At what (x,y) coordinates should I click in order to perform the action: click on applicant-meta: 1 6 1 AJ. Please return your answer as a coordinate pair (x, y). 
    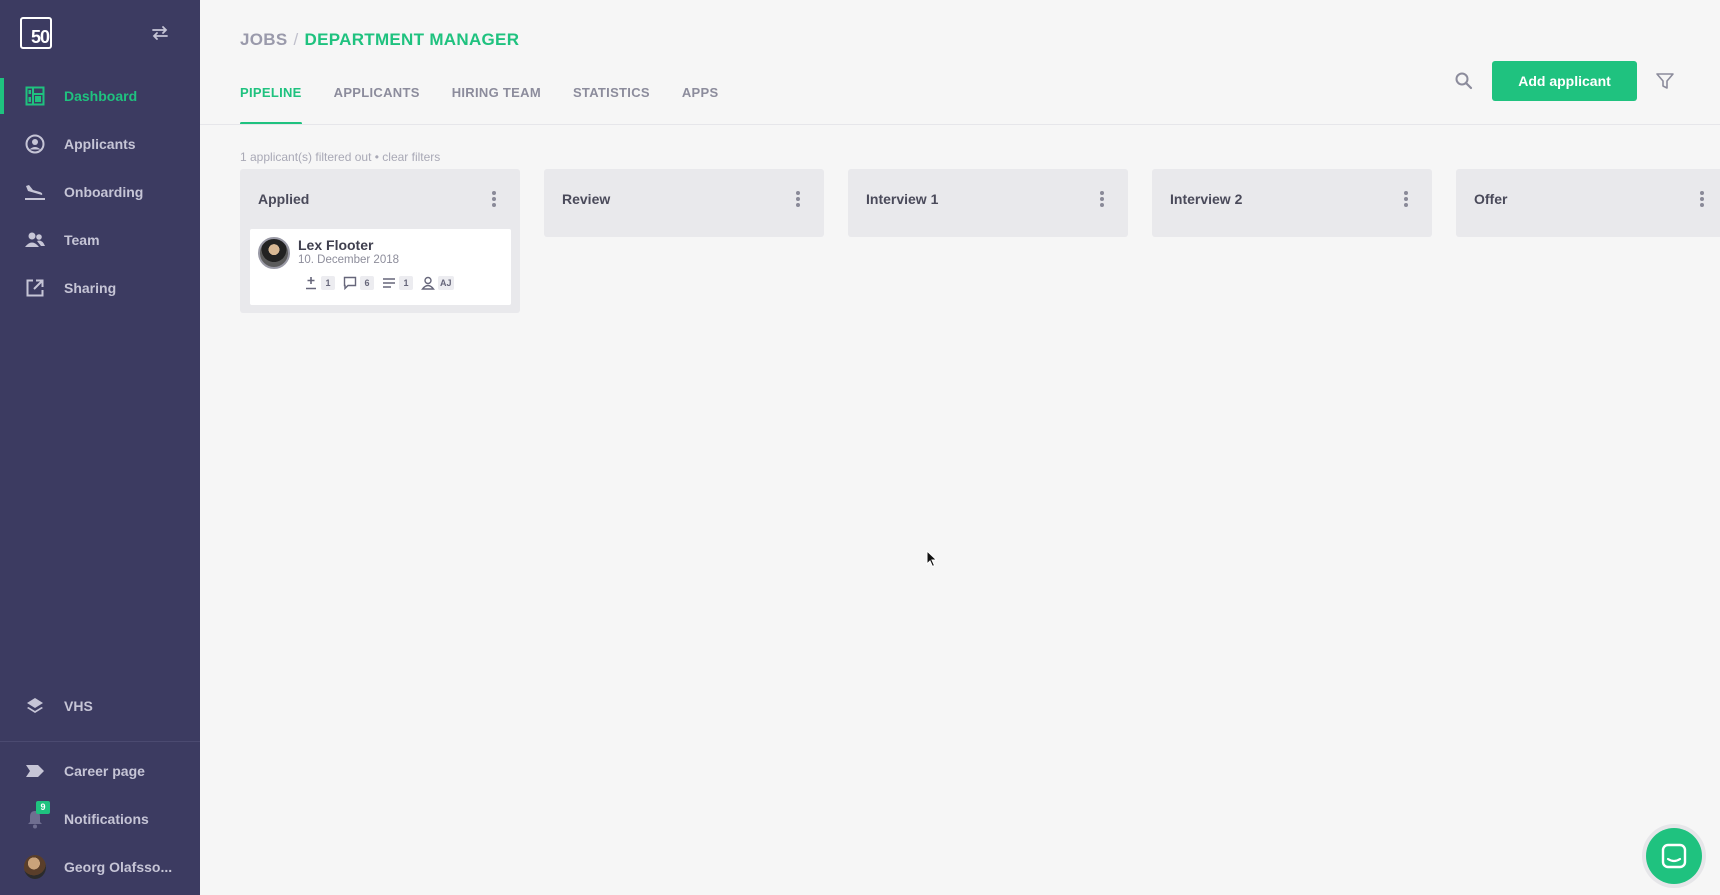
    Looking at the image, I should click on (383, 283).